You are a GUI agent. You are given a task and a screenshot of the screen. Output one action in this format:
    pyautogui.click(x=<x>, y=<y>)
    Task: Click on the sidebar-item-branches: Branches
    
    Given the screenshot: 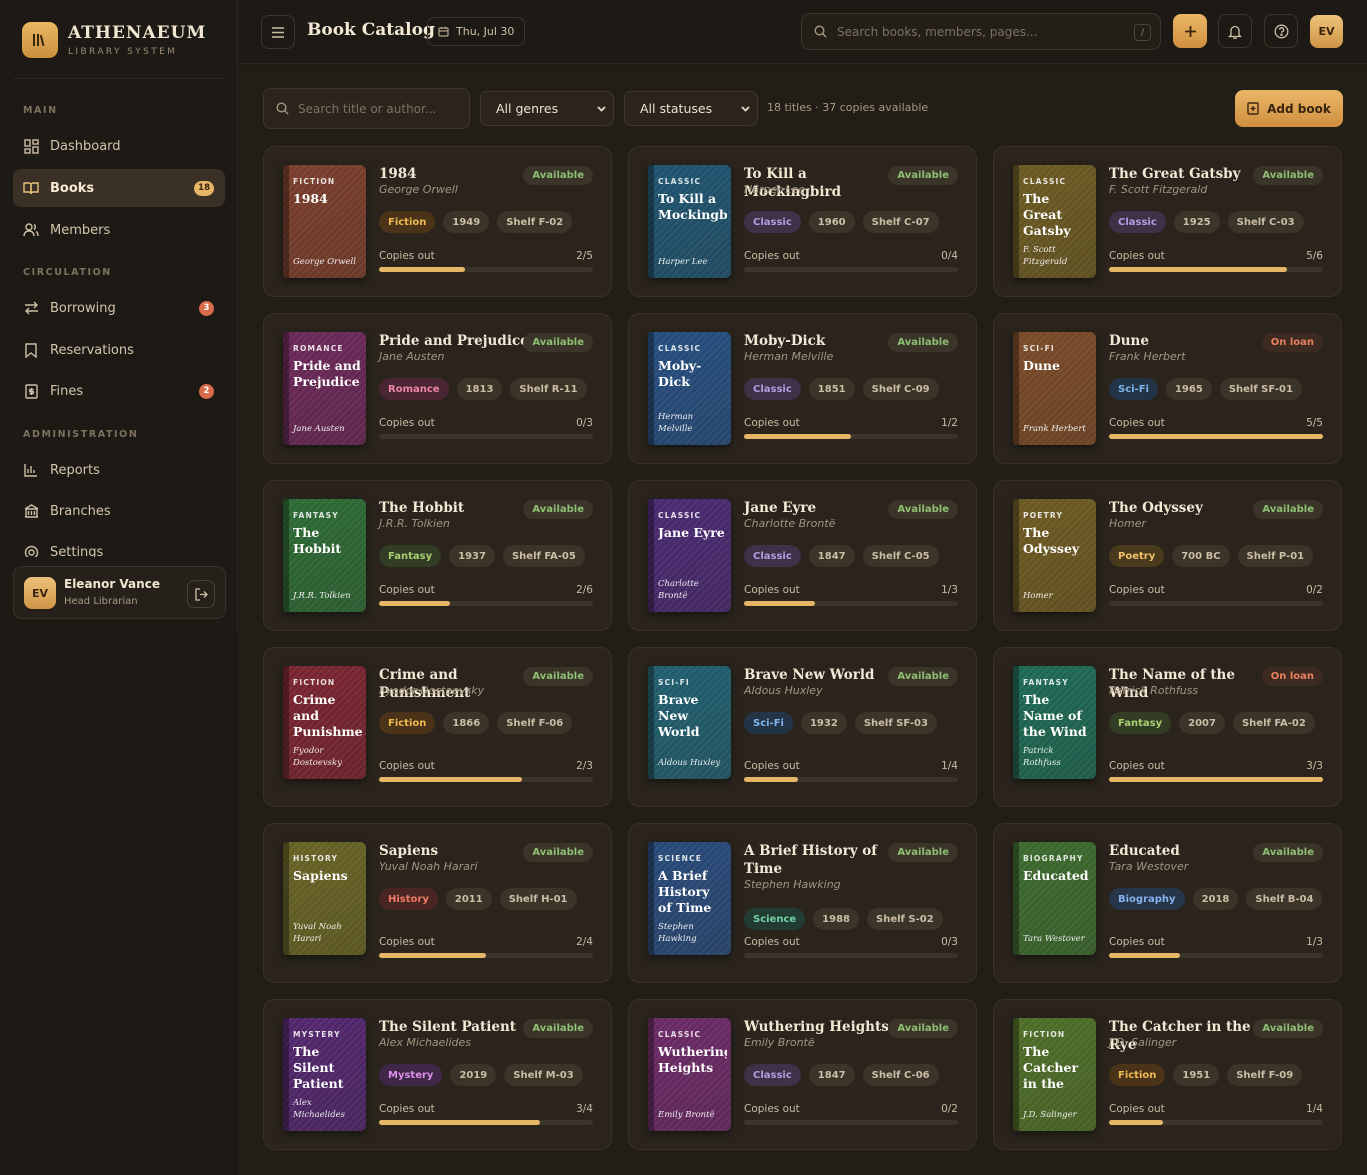 What is the action you would take?
    pyautogui.click(x=119, y=511)
    